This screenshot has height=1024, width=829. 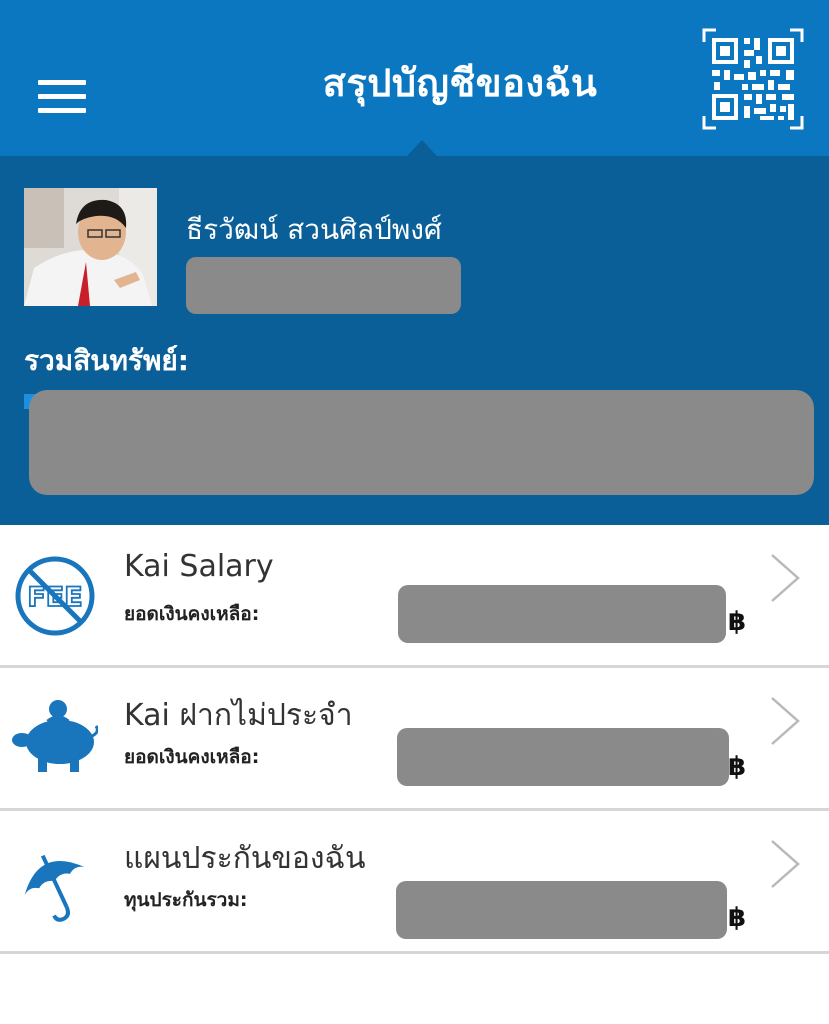 I want to click on svg-text: FEE, so click(x=54, y=597).